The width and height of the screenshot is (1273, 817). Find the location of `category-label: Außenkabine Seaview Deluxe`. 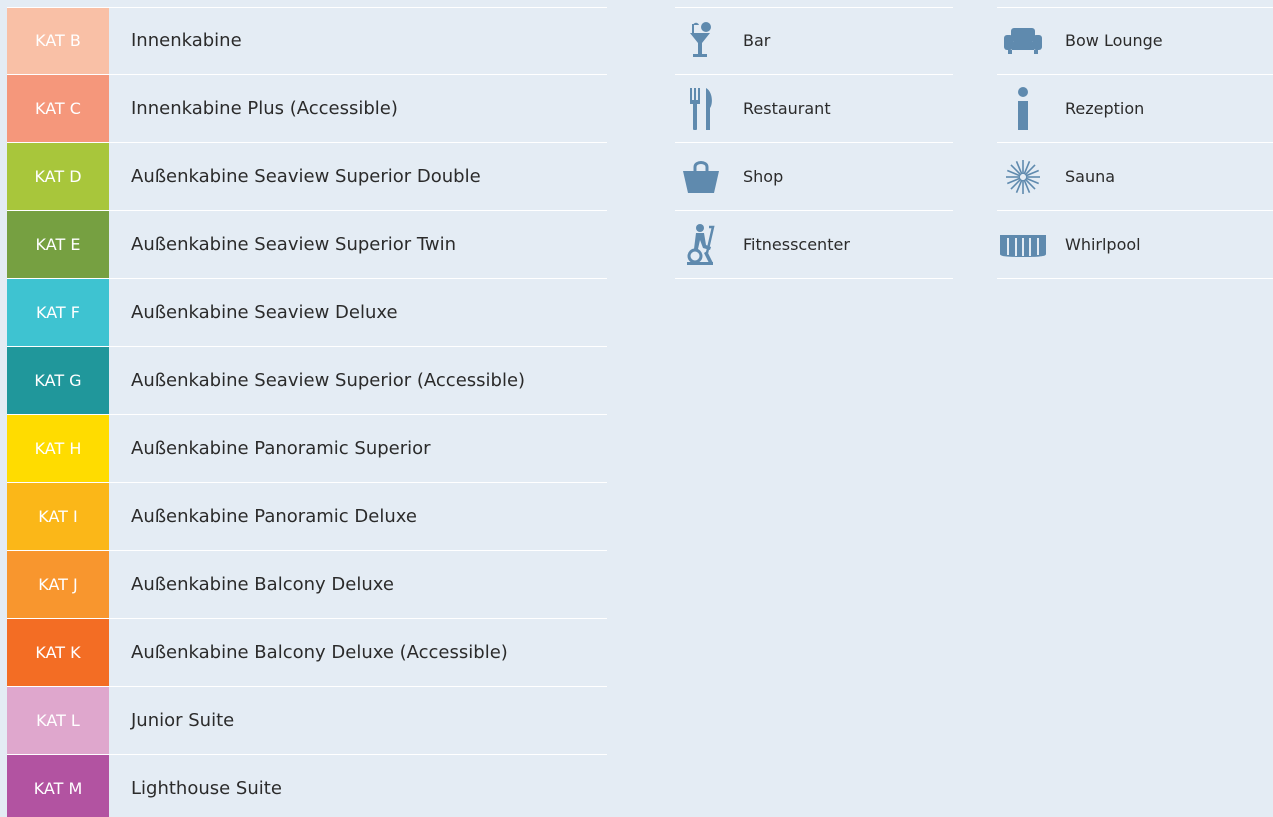

category-label: Außenkabine Seaview Deluxe is located at coordinates (264, 312).